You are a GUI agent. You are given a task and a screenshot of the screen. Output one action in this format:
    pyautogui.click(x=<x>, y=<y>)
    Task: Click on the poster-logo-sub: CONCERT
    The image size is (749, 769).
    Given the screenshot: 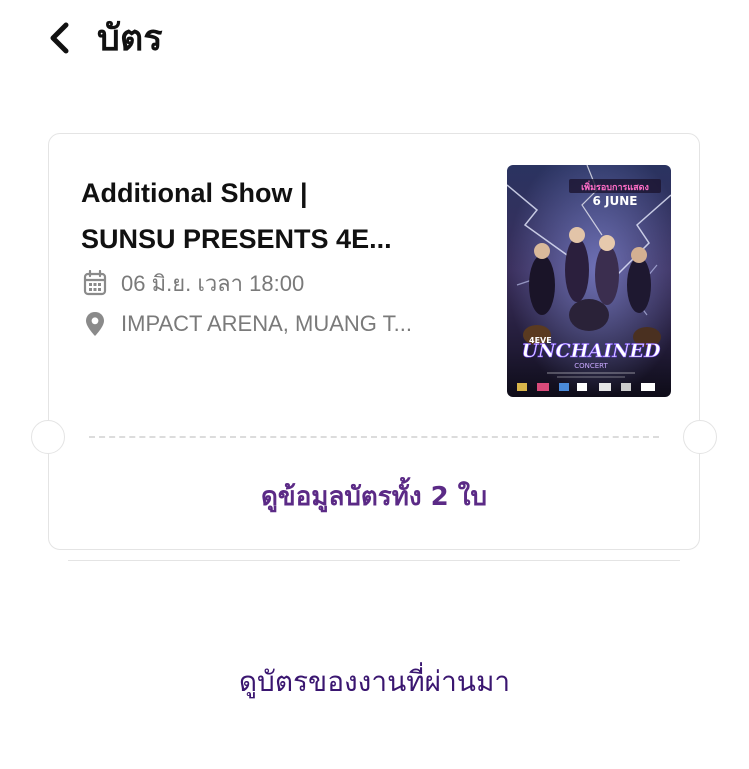 What is the action you would take?
    pyautogui.click(x=591, y=366)
    